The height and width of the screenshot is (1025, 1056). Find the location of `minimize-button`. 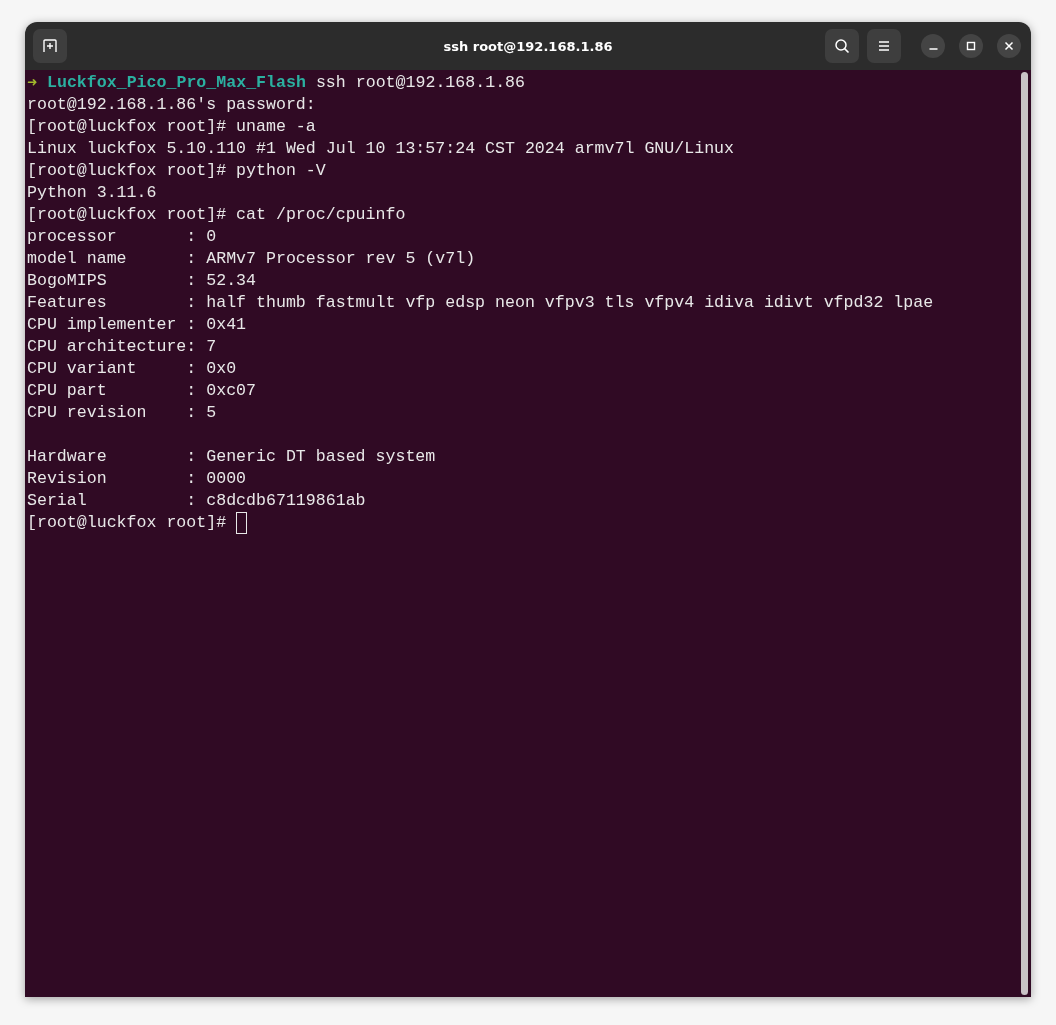

minimize-button is located at coordinates (933, 46).